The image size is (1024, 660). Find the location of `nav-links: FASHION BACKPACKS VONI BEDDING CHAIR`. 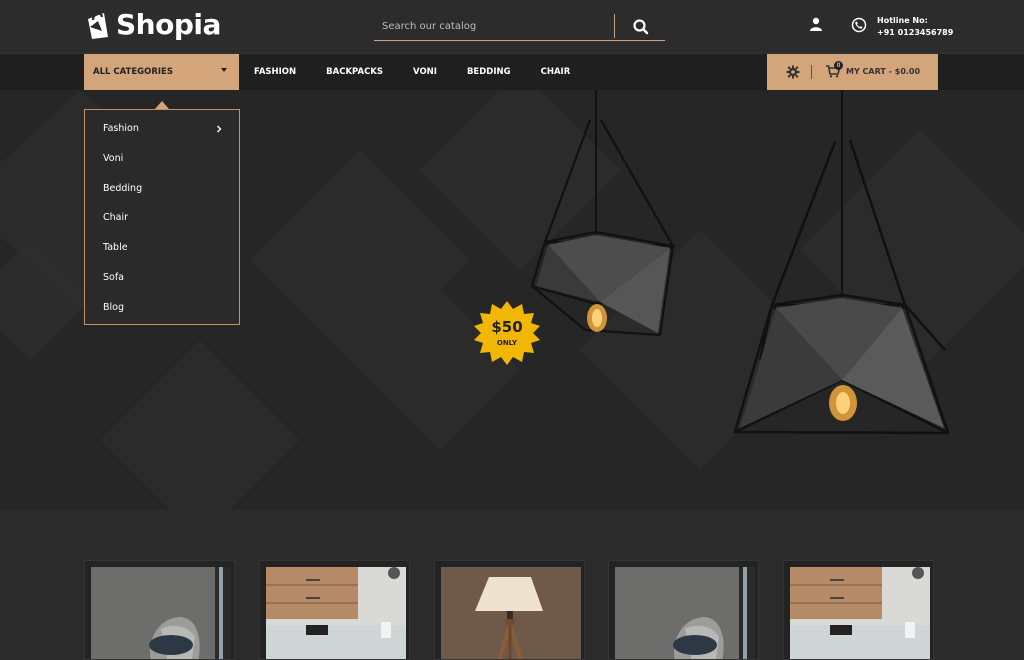

nav-links: FASHION BACKPACKS VONI BEDDING CHAIR is located at coordinates (412, 72).